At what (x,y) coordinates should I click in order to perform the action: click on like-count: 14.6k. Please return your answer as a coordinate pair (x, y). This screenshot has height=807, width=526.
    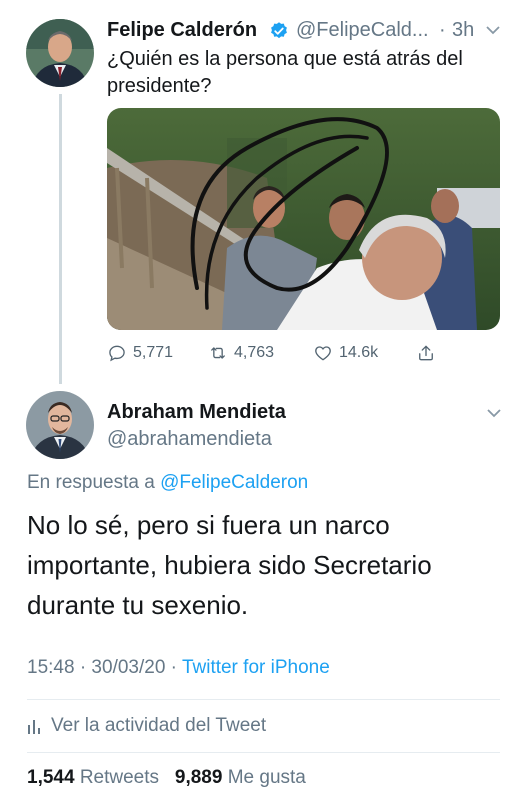
    Looking at the image, I should click on (359, 352).